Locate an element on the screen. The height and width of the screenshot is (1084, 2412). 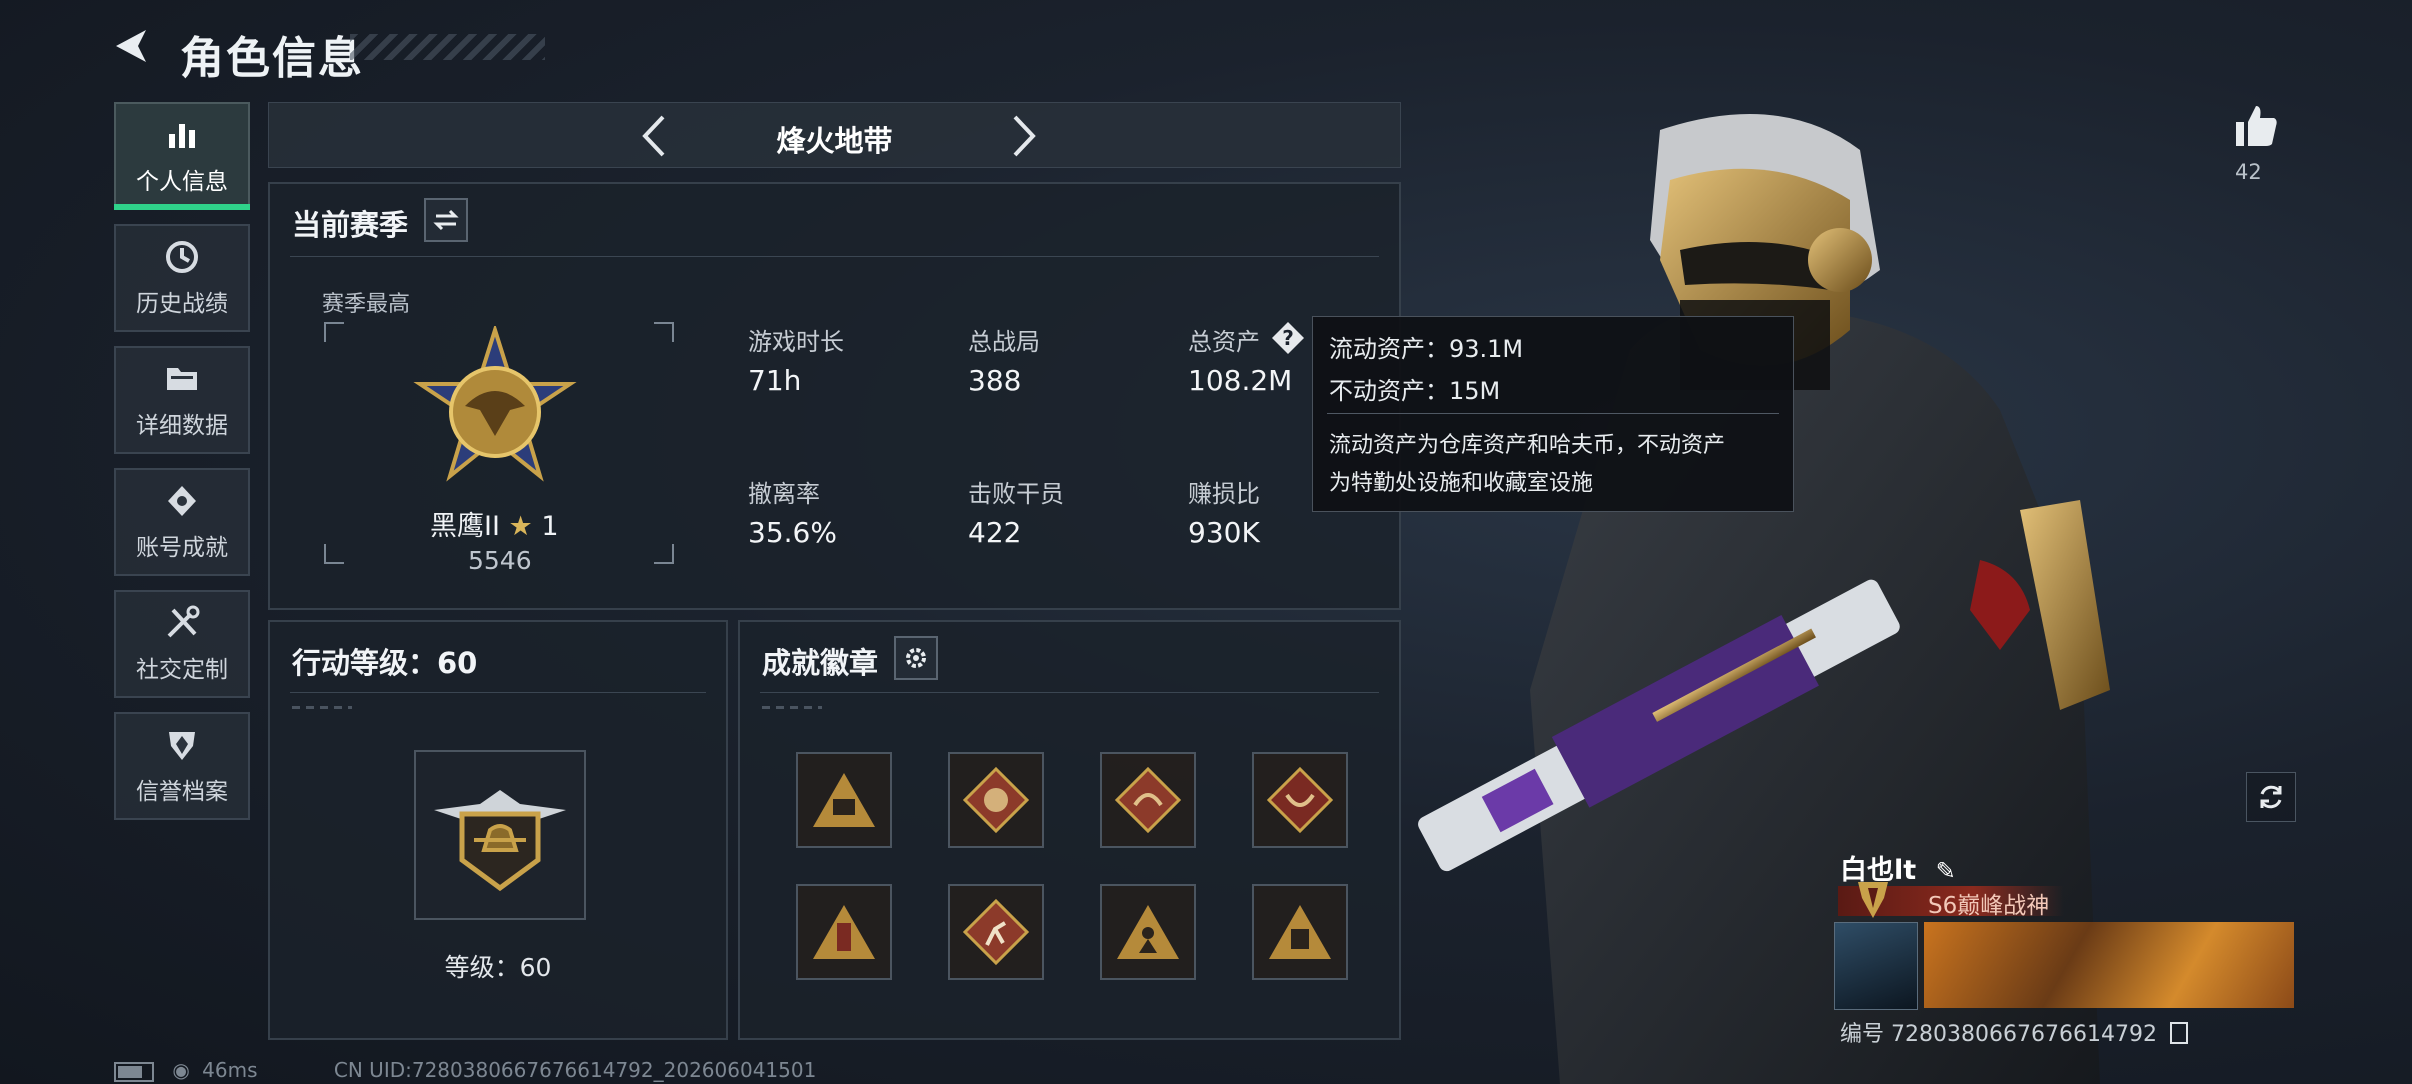
mode-selector: 烽火地带 is located at coordinates (834, 135).